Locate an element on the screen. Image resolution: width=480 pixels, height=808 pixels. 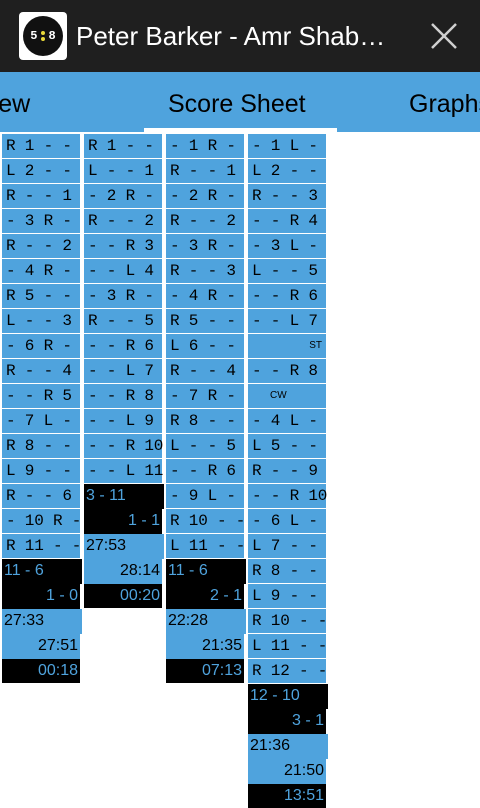
rally-row: - - L 11 is located at coordinates (123, 471).